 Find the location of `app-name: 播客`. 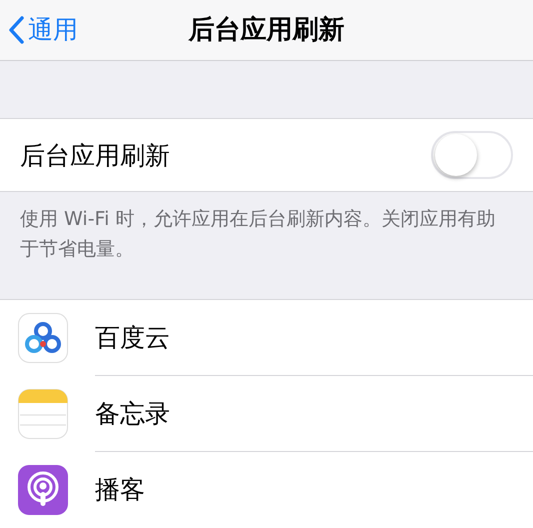

app-name: 播客 is located at coordinates (120, 490).